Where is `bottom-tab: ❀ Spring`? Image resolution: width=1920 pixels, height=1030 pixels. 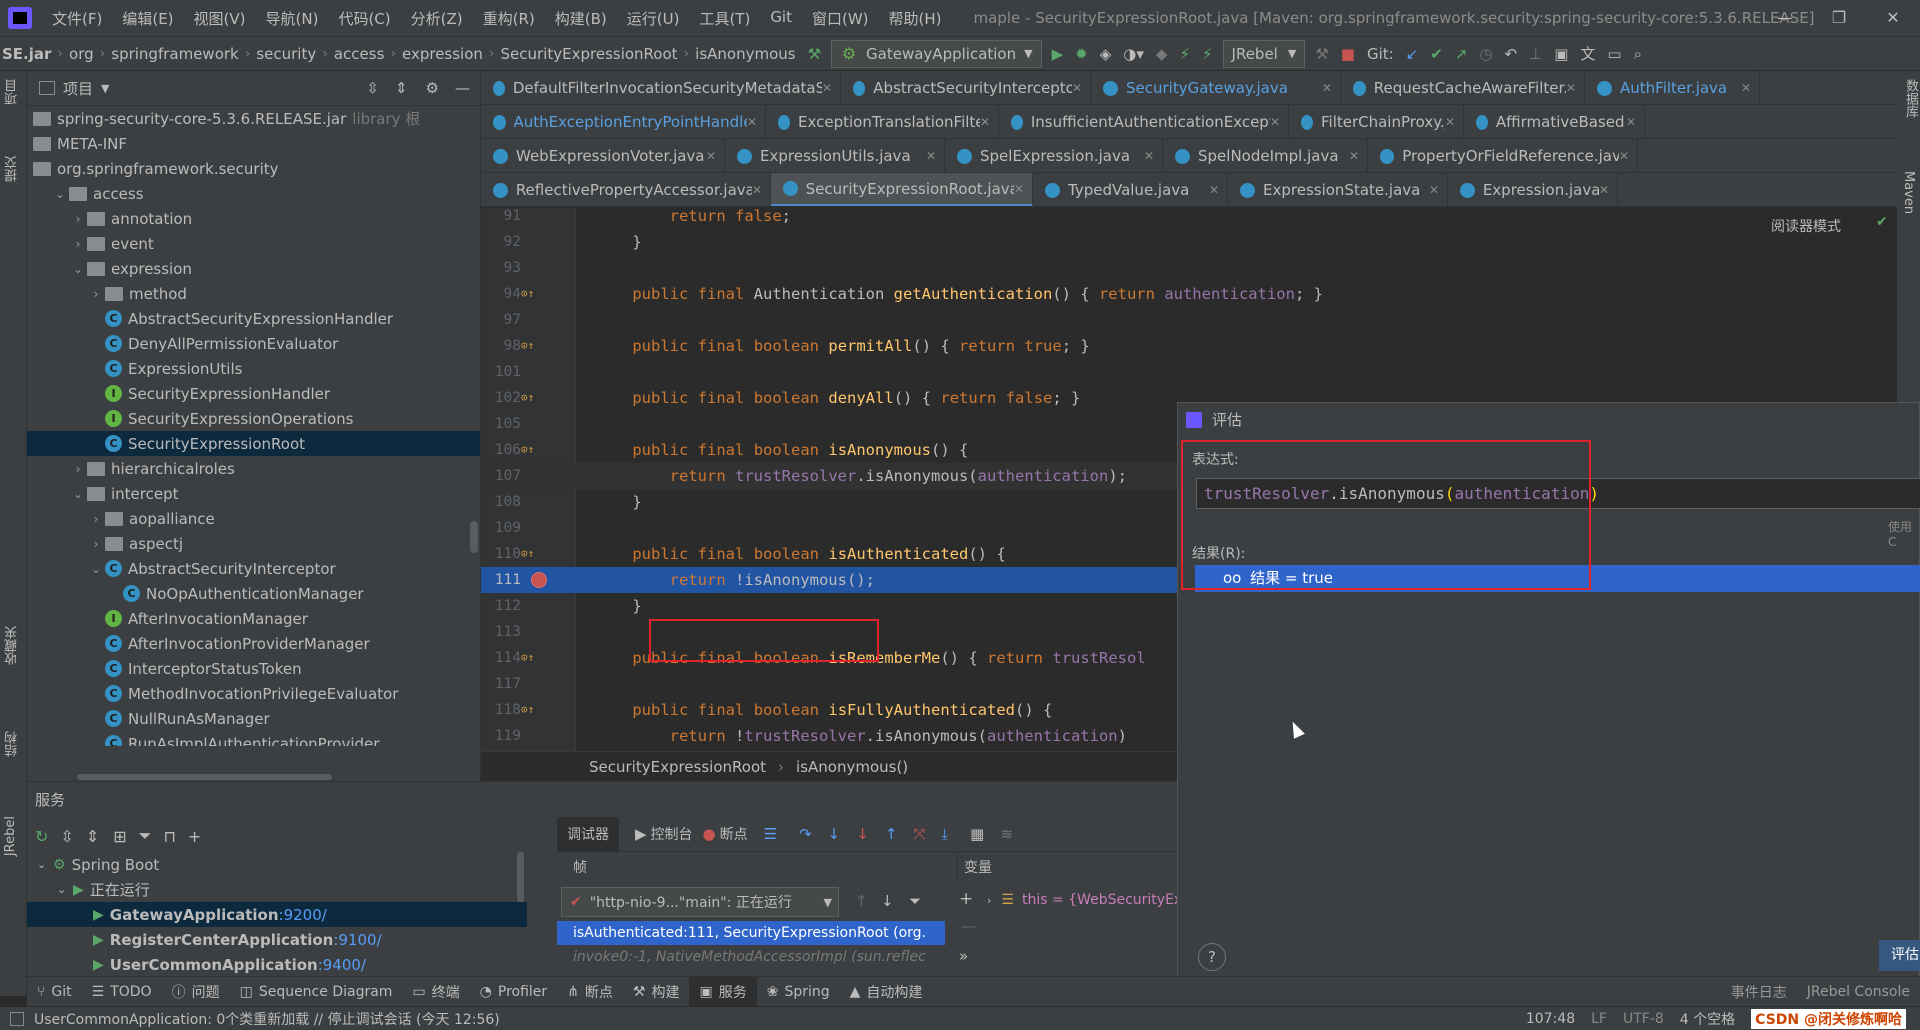
bottom-tab: ❀ Spring is located at coordinates (798, 991).